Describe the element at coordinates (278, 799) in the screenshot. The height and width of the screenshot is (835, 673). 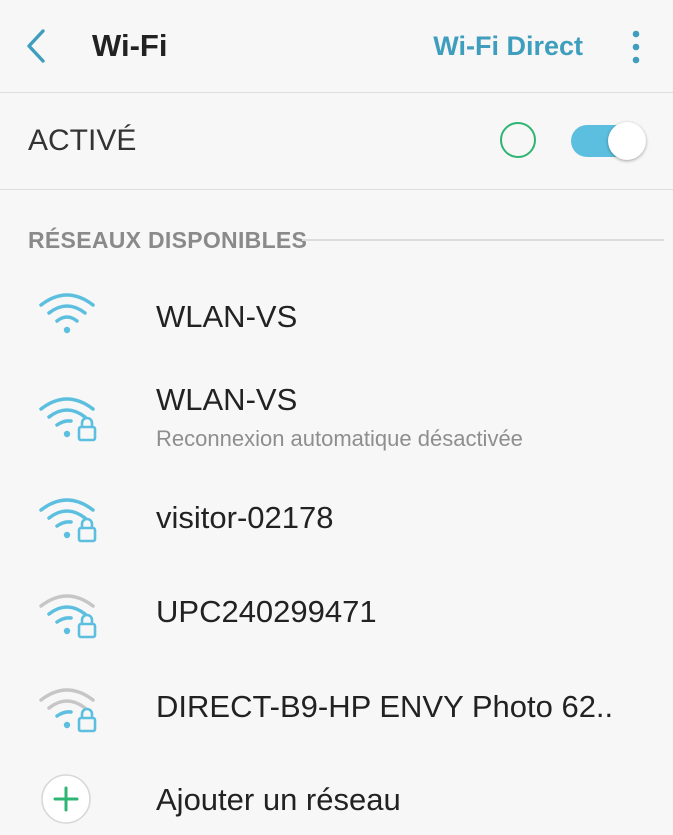
I see `add-network-label: Ajouter un réseau` at that location.